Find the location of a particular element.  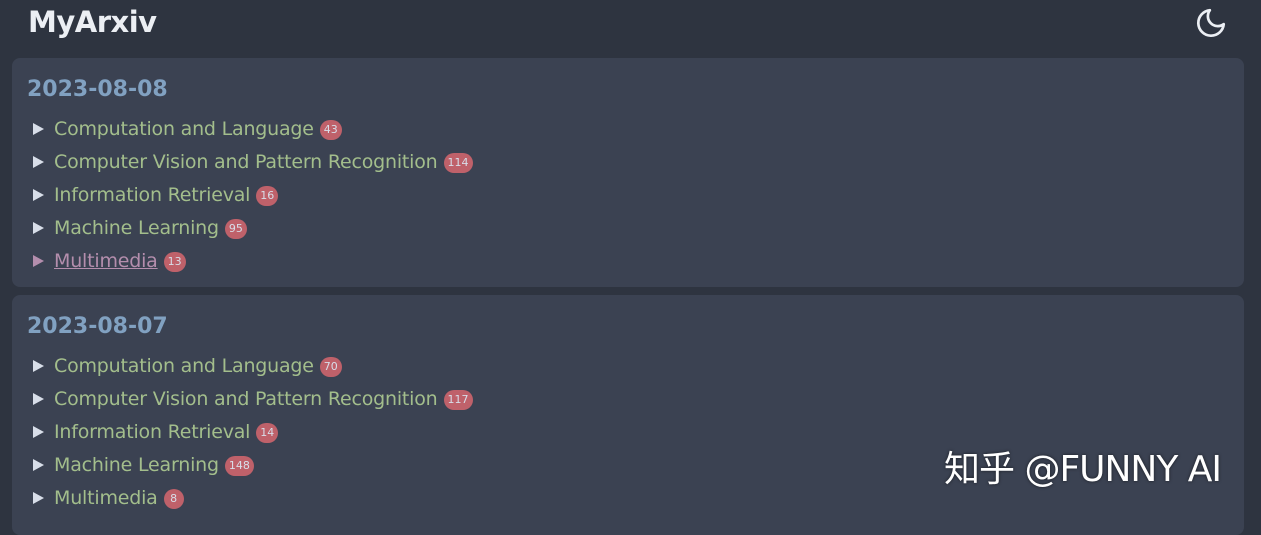

category-item: Computation and Language 43 is located at coordinates (242, 128).